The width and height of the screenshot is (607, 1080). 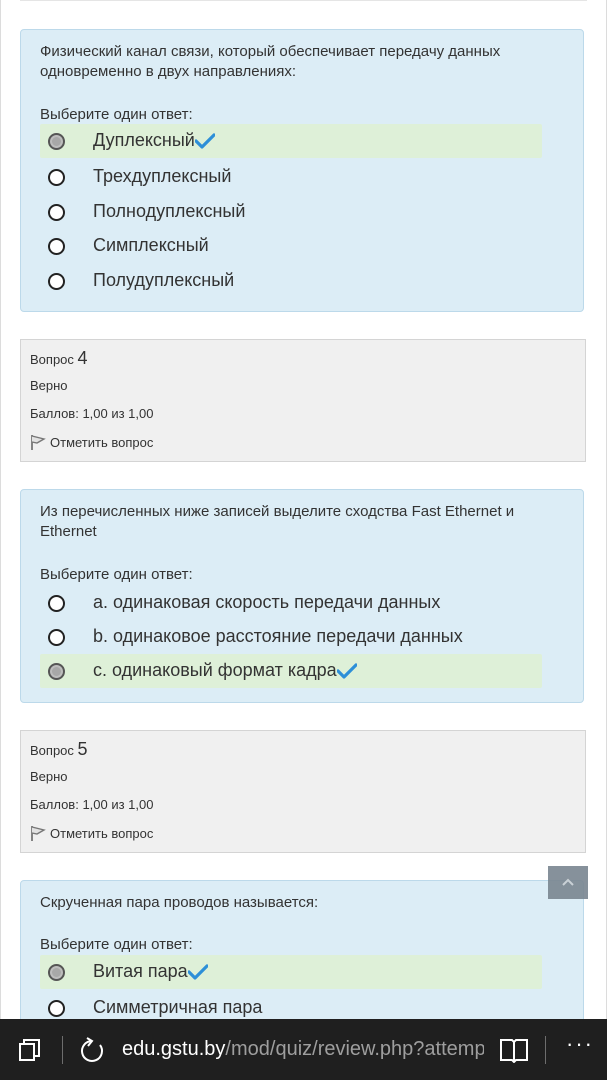 What do you see at coordinates (215, 670) in the screenshot?
I see `answer-label: c. одинаковый формат кадра` at bounding box center [215, 670].